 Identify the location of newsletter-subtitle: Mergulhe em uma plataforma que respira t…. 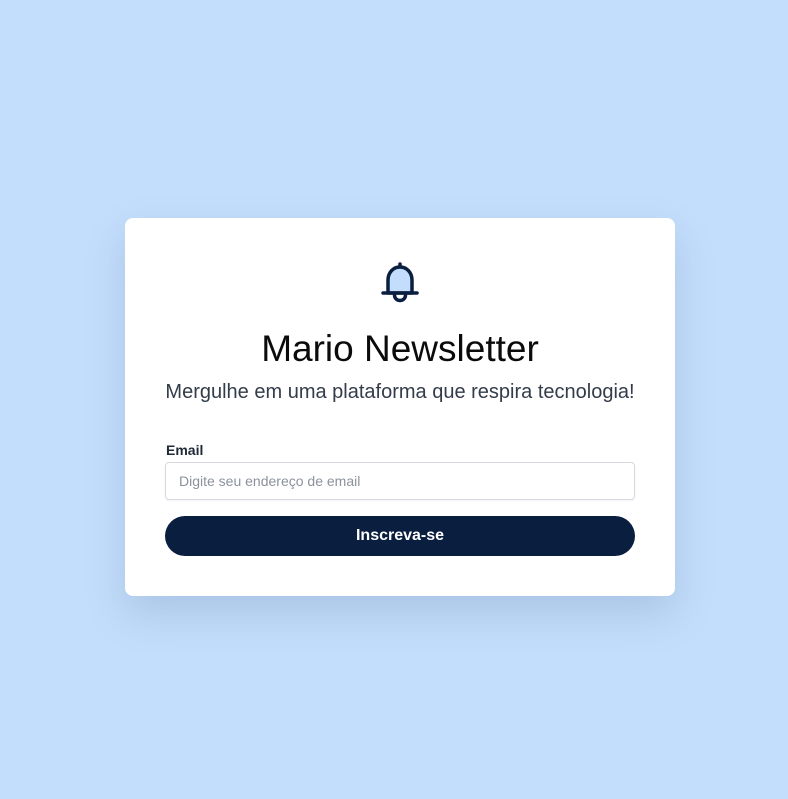
(400, 392).